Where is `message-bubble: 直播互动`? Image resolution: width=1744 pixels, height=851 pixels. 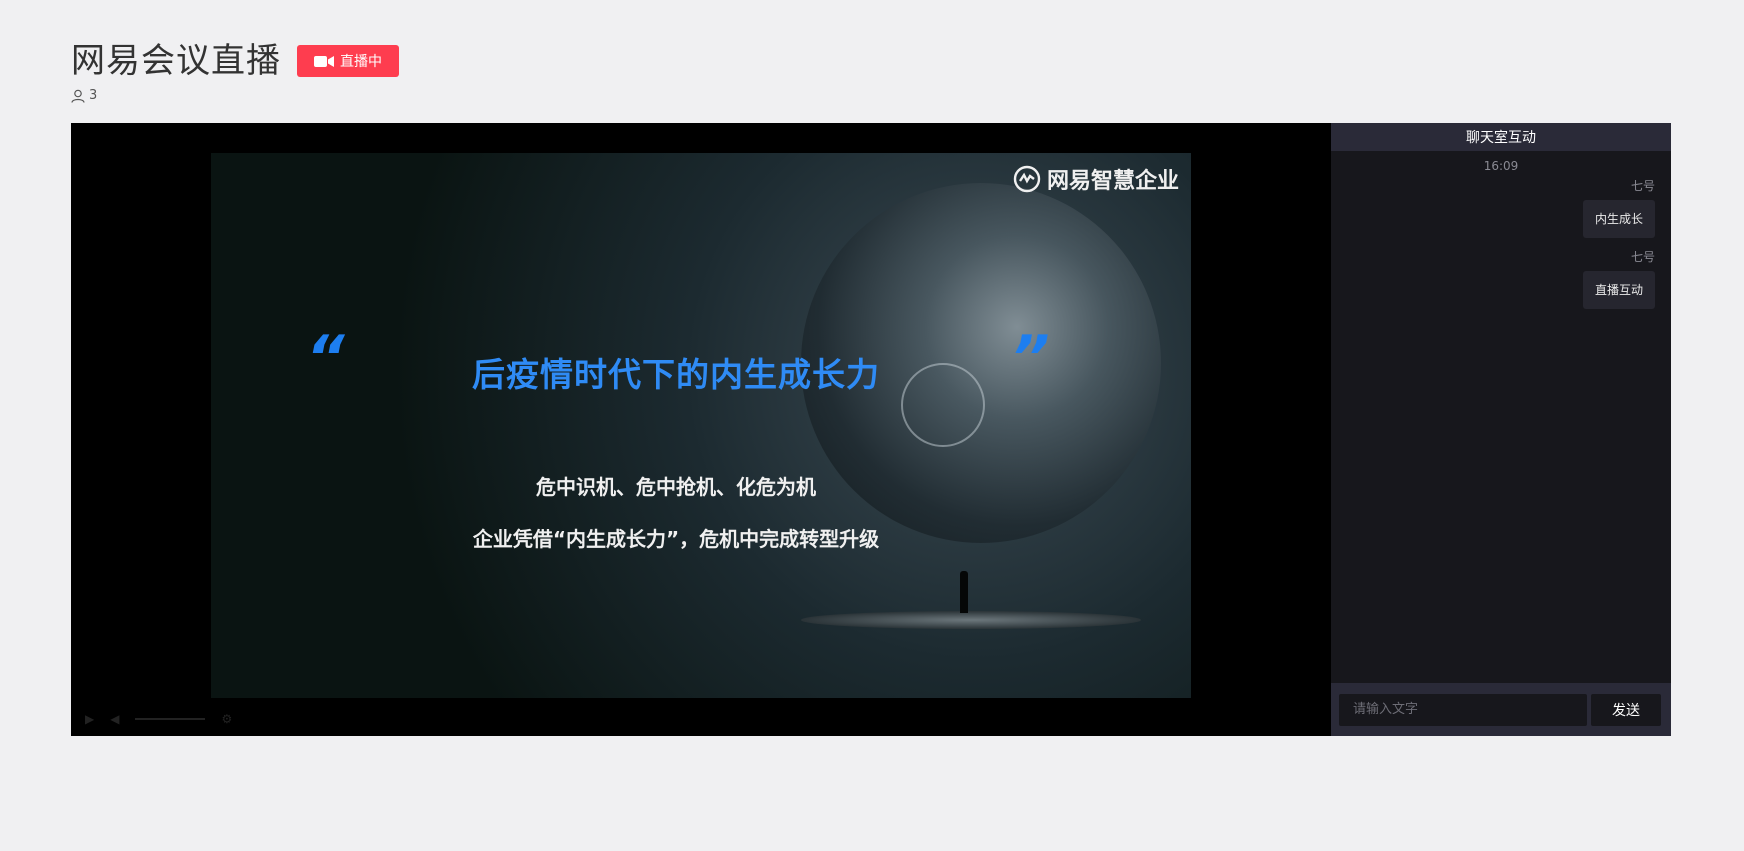 message-bubble: 直播互动 is located at coordinates (1618, 290).